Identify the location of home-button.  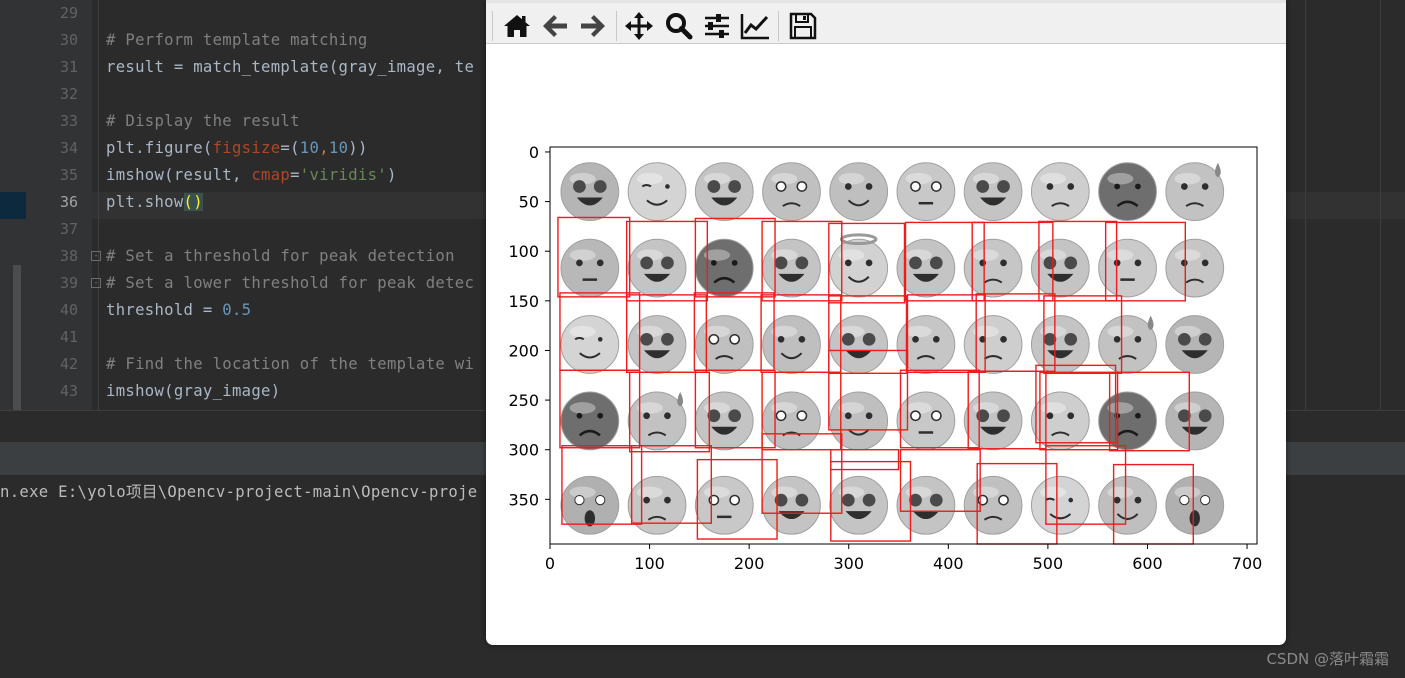
(517, 26).